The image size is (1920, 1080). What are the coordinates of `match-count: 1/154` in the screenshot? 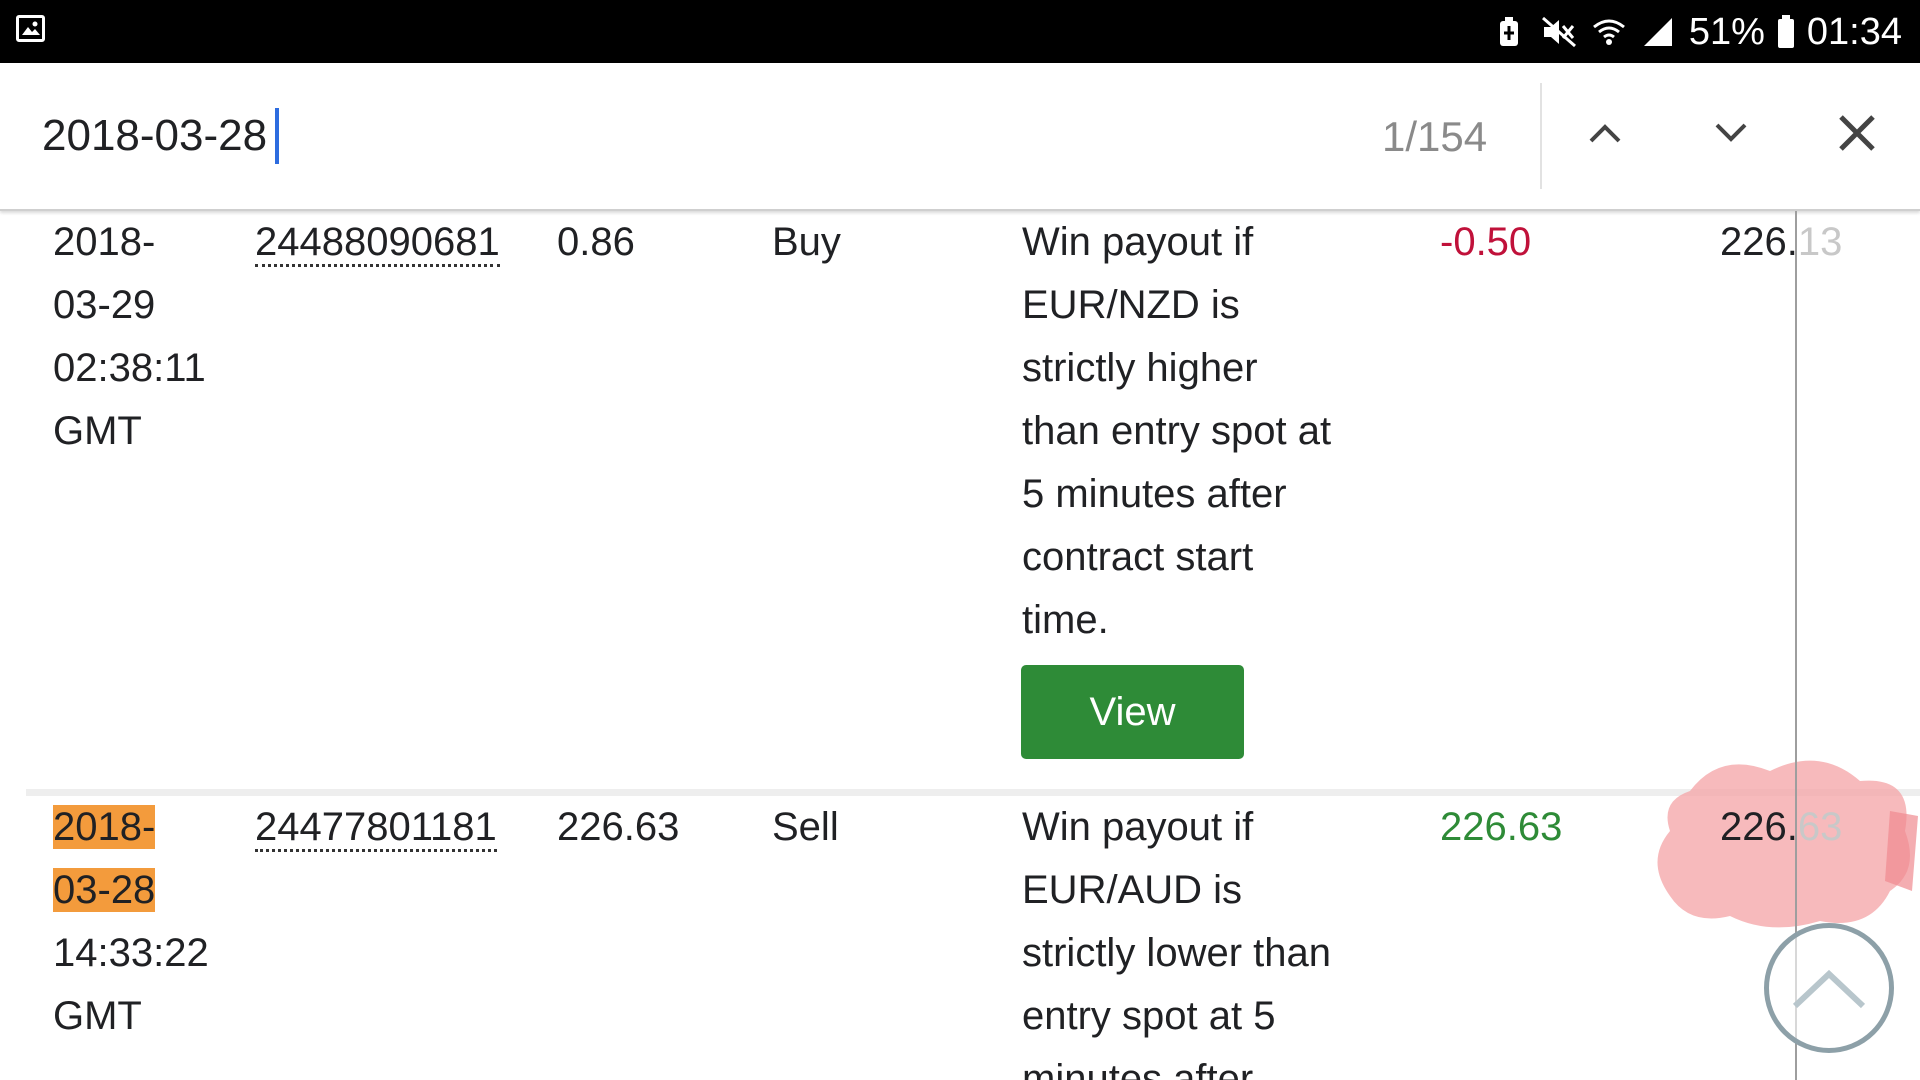 It's located at (1435, 136).